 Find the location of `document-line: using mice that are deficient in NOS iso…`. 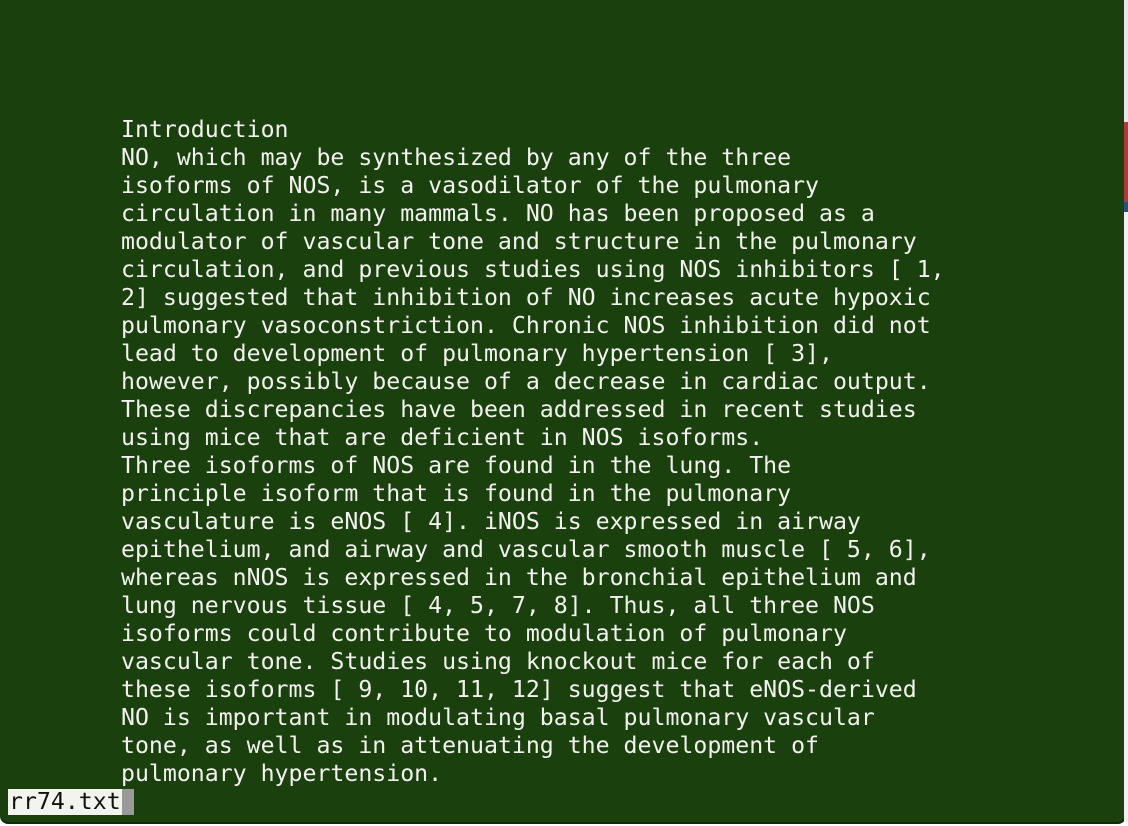

document-line: using mice that are deficient in NOS iso… is located at coordinates (442, 437).